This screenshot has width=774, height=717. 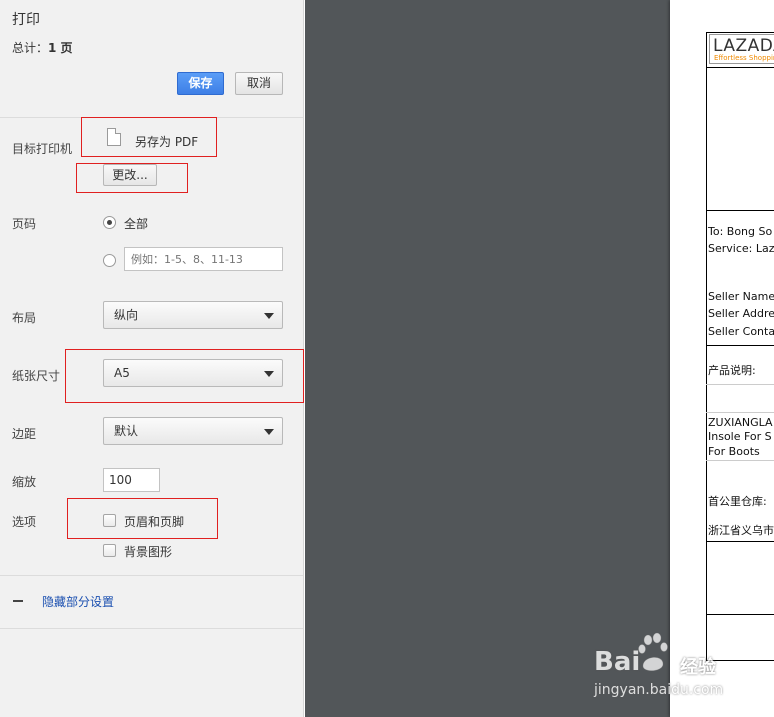 I want to click on seller-contact-text: Seller Conta, so click(x=741, y=331).